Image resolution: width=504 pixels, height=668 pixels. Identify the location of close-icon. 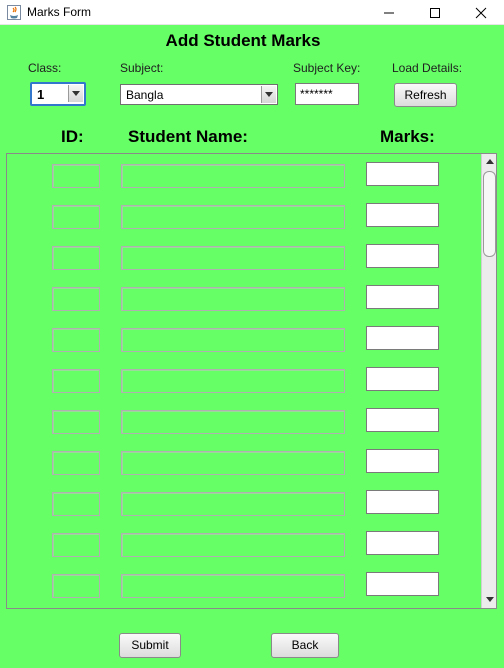
(481, 13).